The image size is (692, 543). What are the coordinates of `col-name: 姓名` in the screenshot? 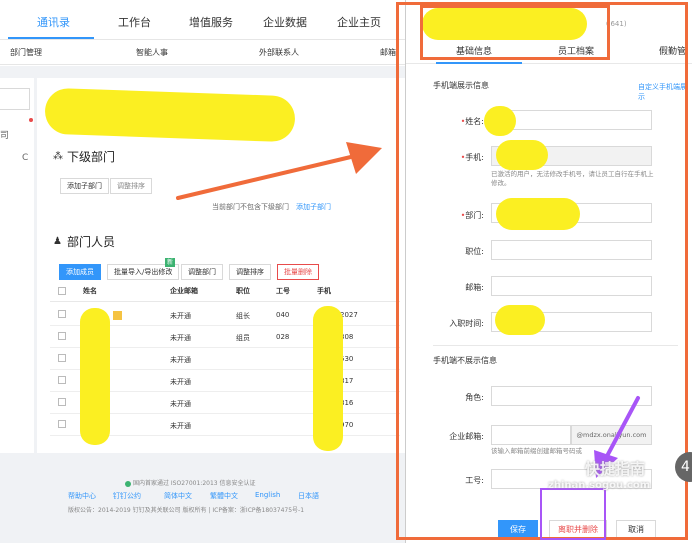 It's located at (90, 291).